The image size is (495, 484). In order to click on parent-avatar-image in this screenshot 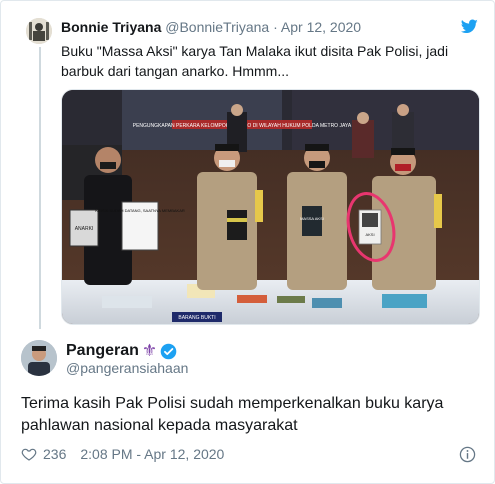, I will do `click(39, 31)`.